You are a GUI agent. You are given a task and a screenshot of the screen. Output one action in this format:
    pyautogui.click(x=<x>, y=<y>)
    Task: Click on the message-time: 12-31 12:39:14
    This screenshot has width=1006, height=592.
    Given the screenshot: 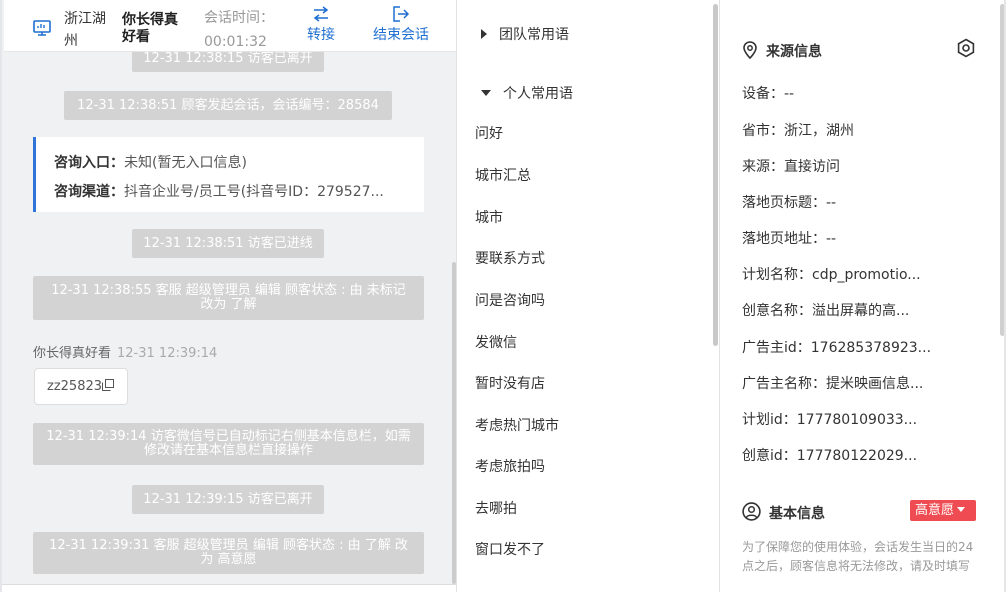 What is the action you would take?
    pyautogui.click(x=167, y=353)
    